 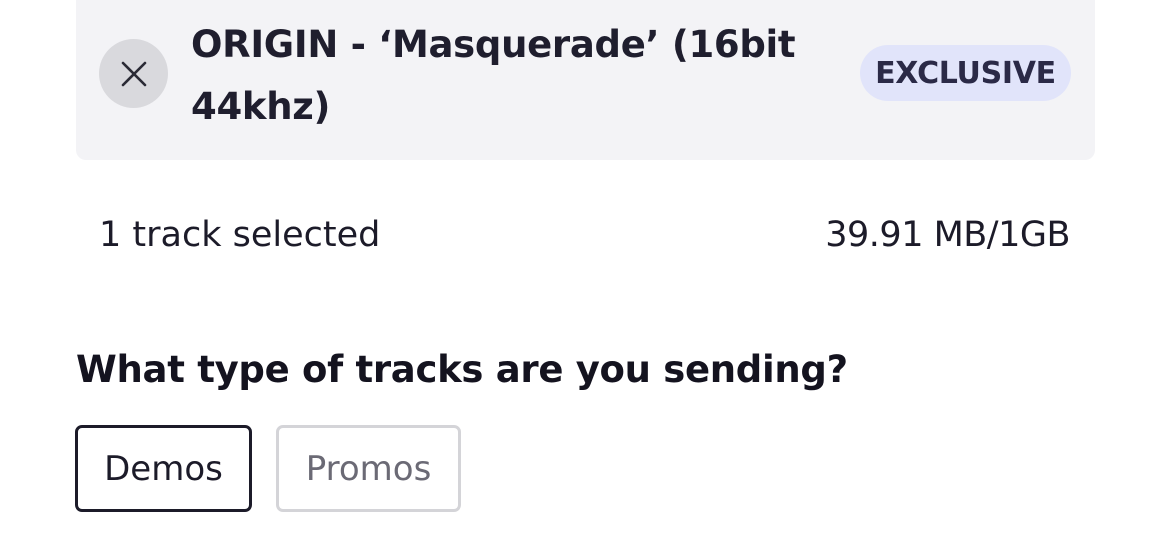 I want to click on track-title: ORIGIN - ‘Masquerade’ (16bit 44khz), so click(x=493, y=75).